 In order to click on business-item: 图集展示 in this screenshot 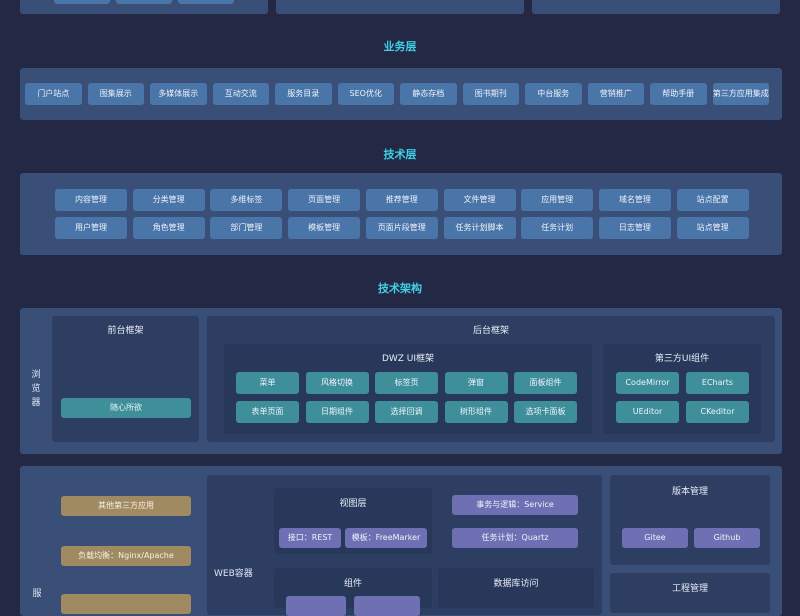, I will do `click(115, 94)`.